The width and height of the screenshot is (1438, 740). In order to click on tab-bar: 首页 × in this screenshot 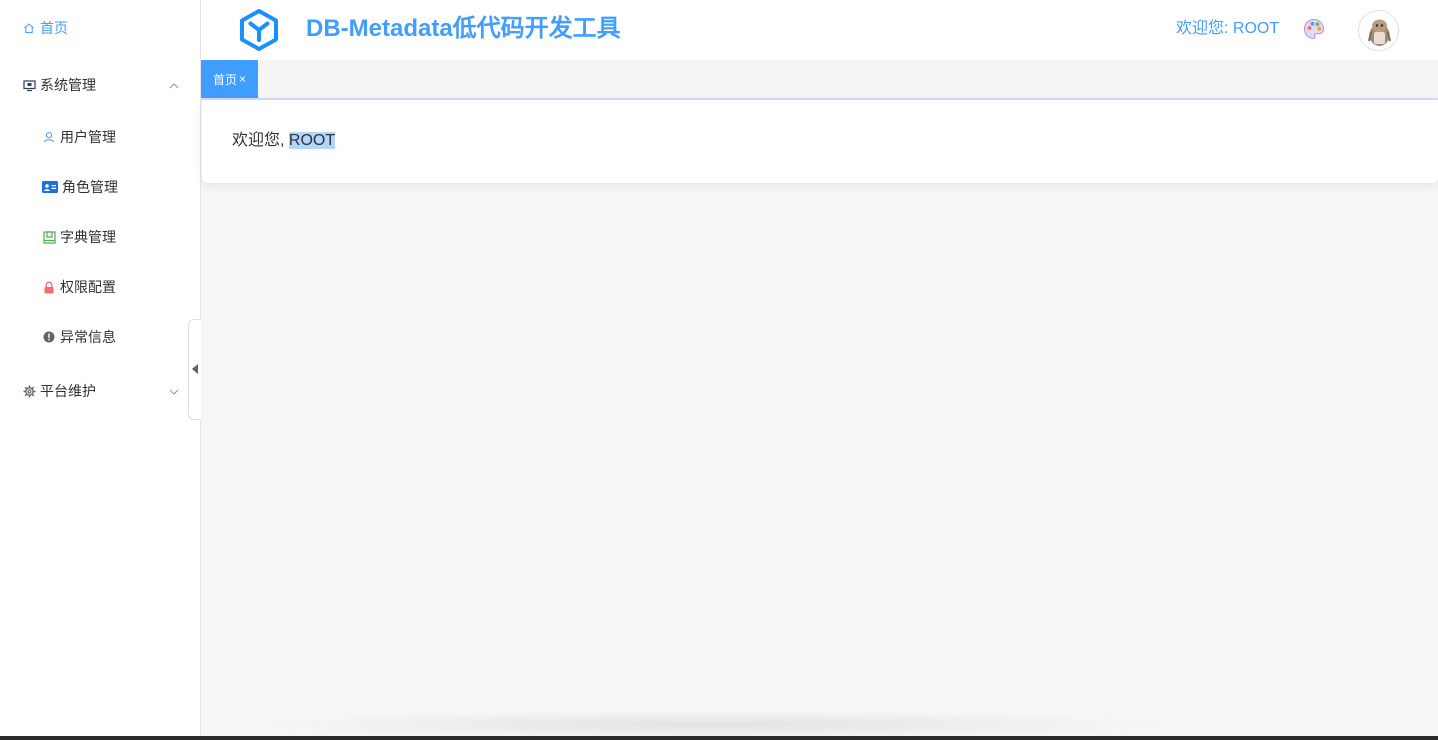, I will do `click(819, 80)`.